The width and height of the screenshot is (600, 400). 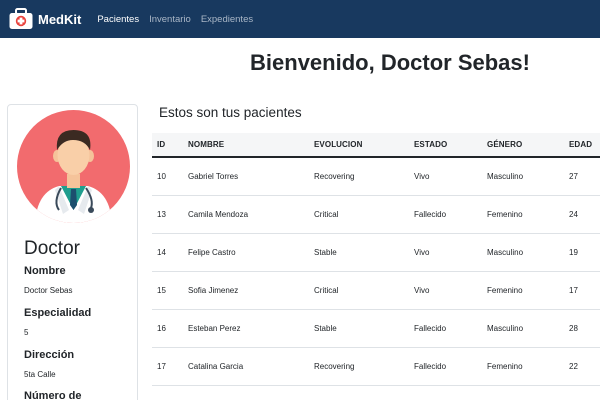 I want to click on col-edad: EDAD, so click(x=581, y=144).